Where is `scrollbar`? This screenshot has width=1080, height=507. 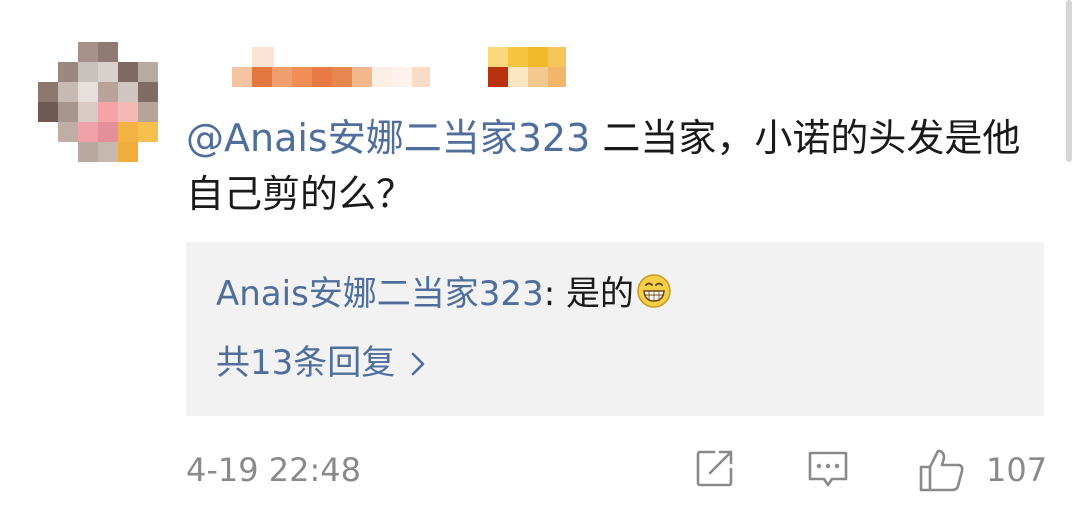 scrollbar is located at coordinates (1069, 81).